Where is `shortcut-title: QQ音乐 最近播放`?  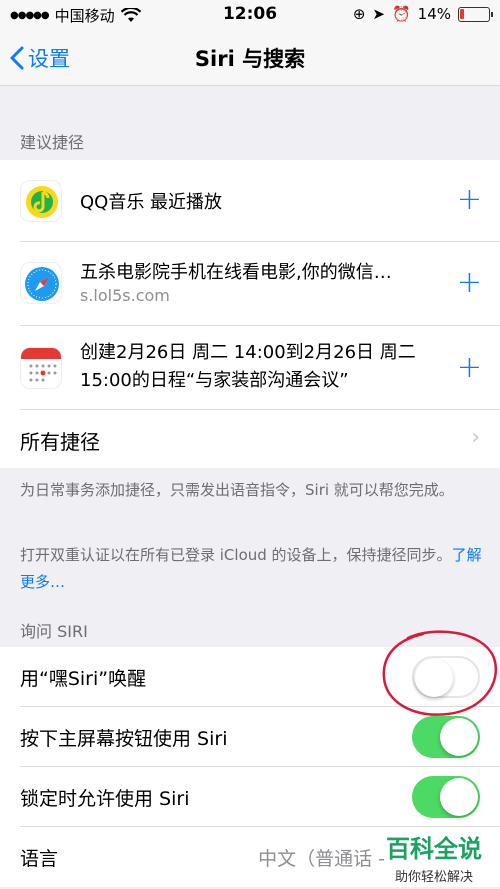 shortcut-title: QQ音乐 最近播放 is located at coordinates (151, 202).